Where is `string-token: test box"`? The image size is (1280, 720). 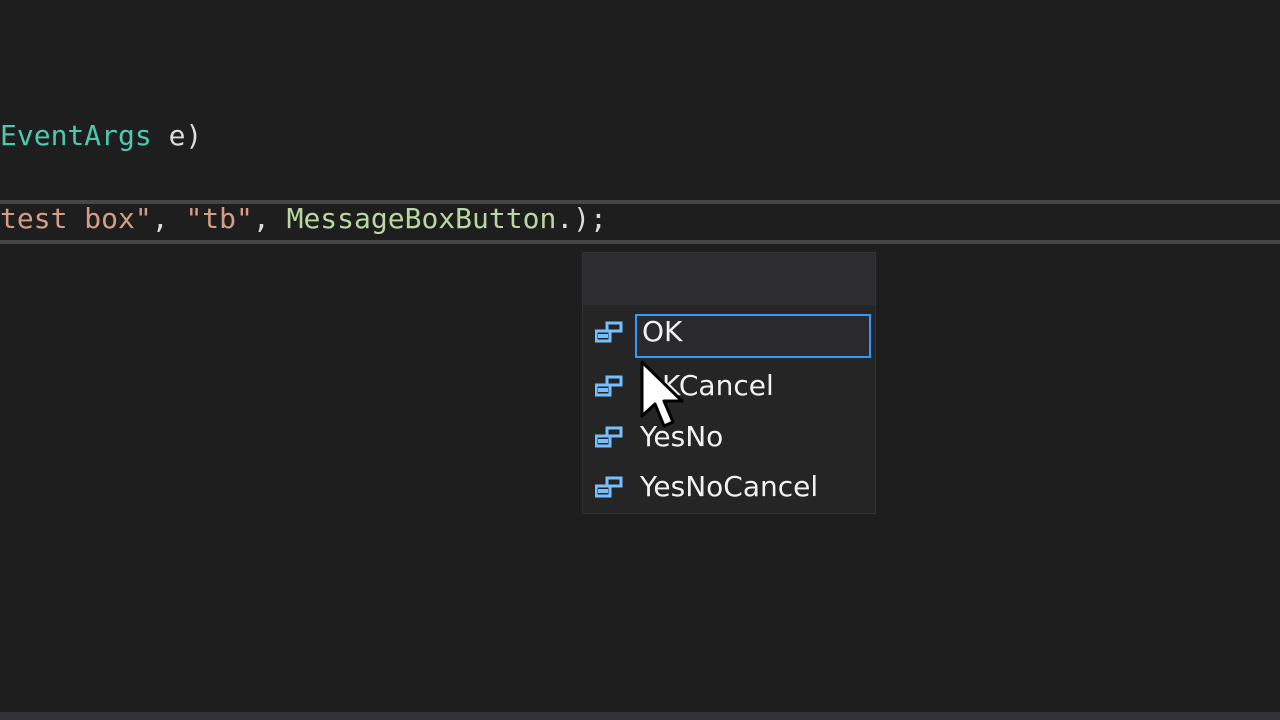
string-token: test box" is located at coordinates (76, 218).